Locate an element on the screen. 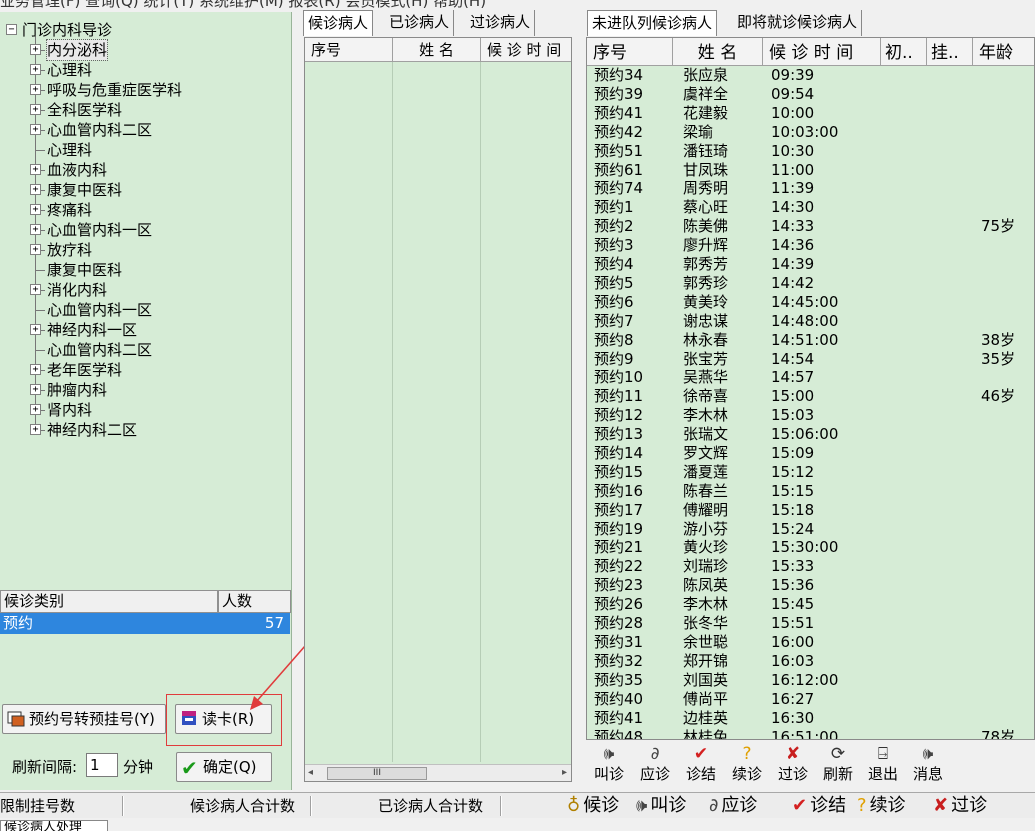 The image size is (1035, 831). col-header-registration: 挂.. is located at coordinates (950, 52).